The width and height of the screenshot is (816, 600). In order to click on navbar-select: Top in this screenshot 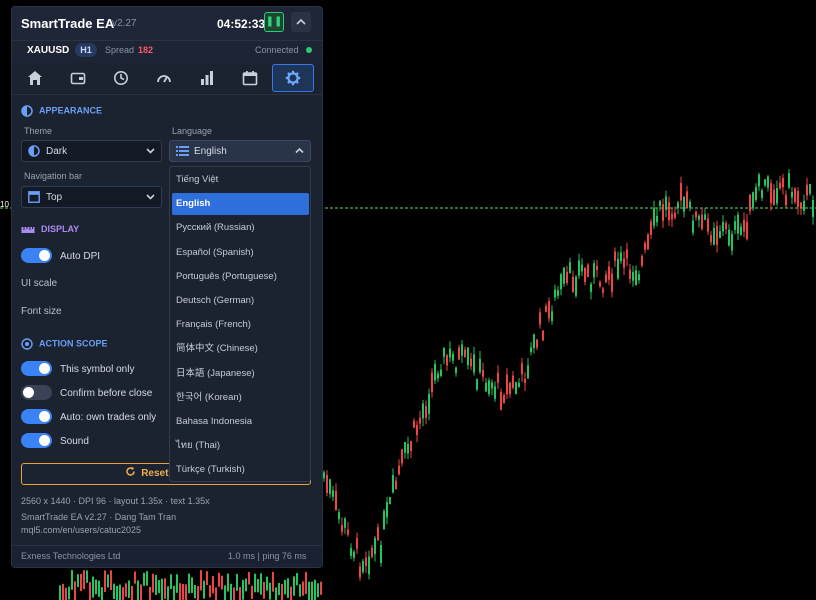, I will do `click(91, 197)`.